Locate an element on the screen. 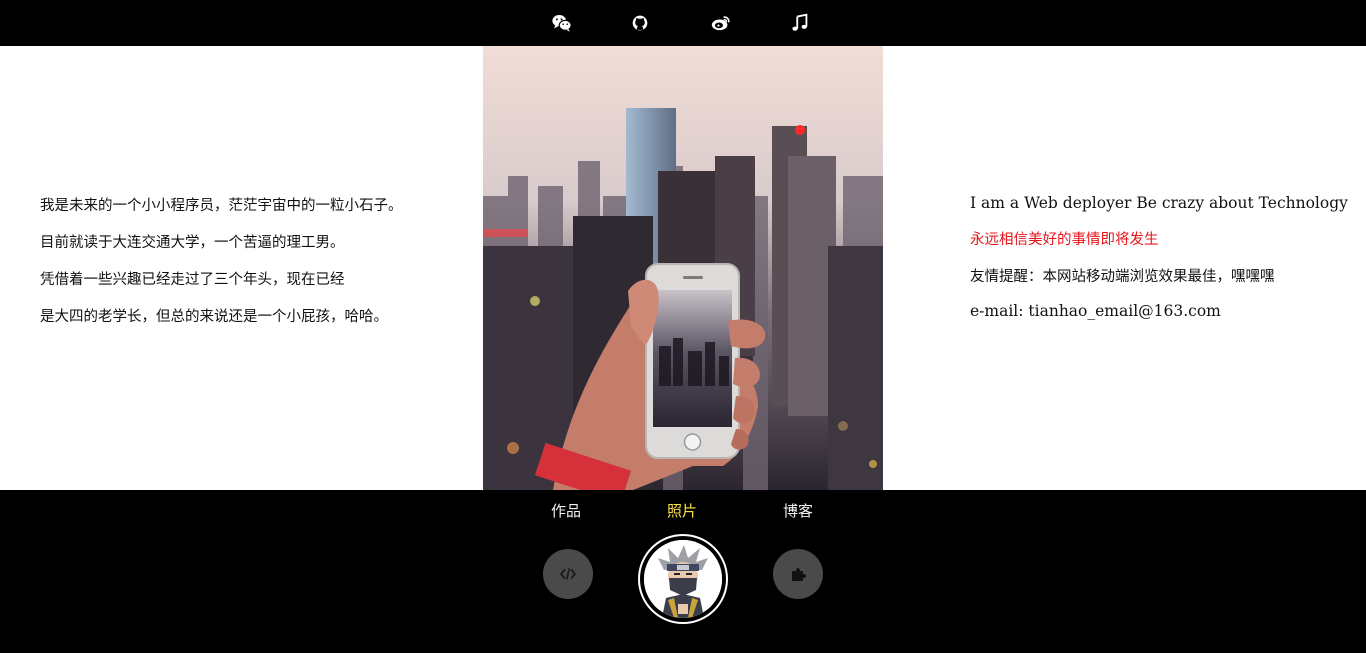 This screenshot has height=653, width=1366. puzzle-icon is located at coordinates (799, 574).